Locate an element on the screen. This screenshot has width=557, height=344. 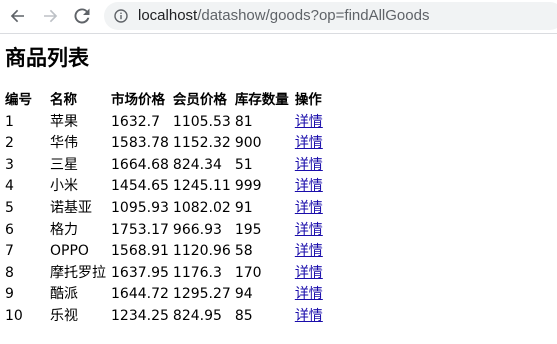
cell-name: 乐视 is located at coordinates (64, 315).